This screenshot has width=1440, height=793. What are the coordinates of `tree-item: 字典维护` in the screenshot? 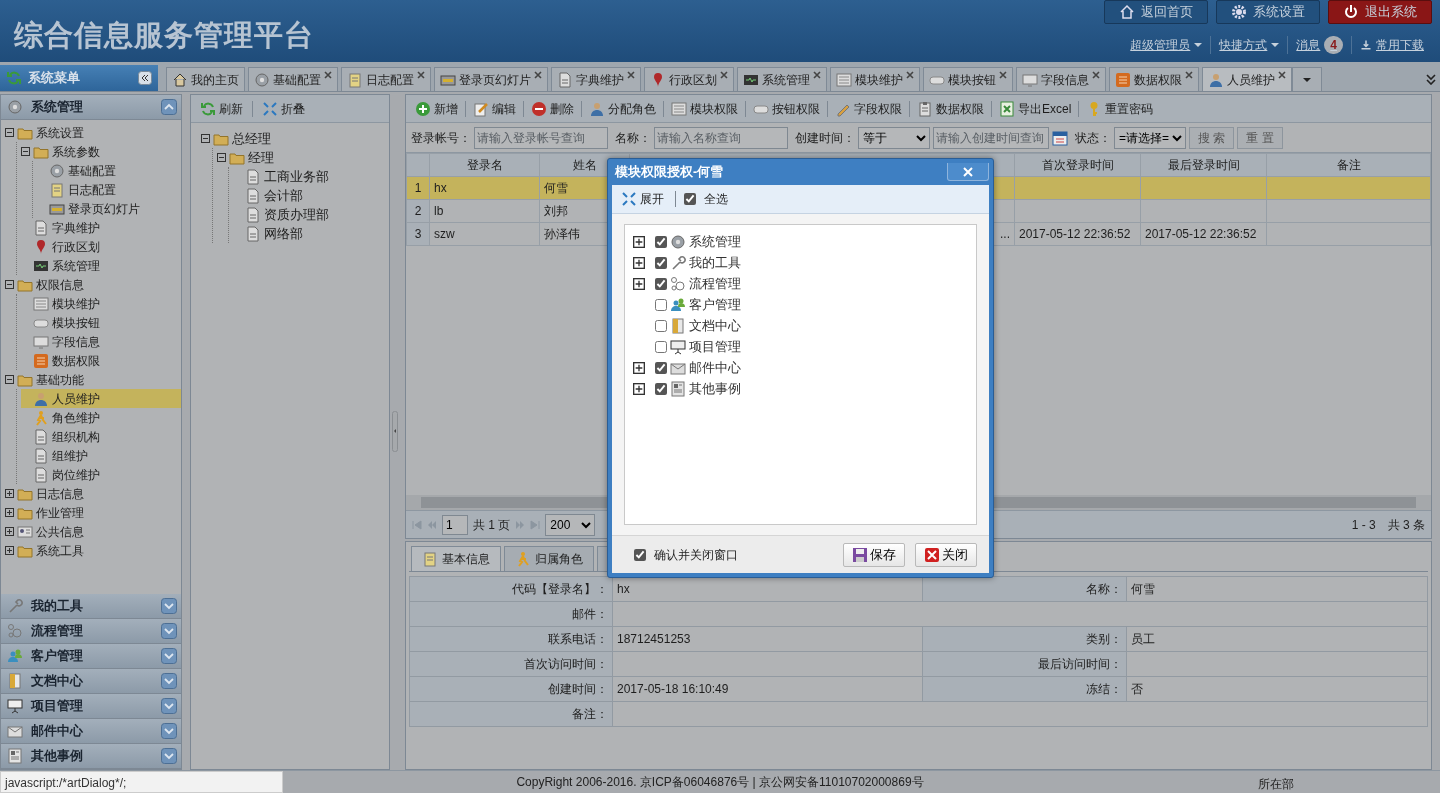 It's located at (101, 227).